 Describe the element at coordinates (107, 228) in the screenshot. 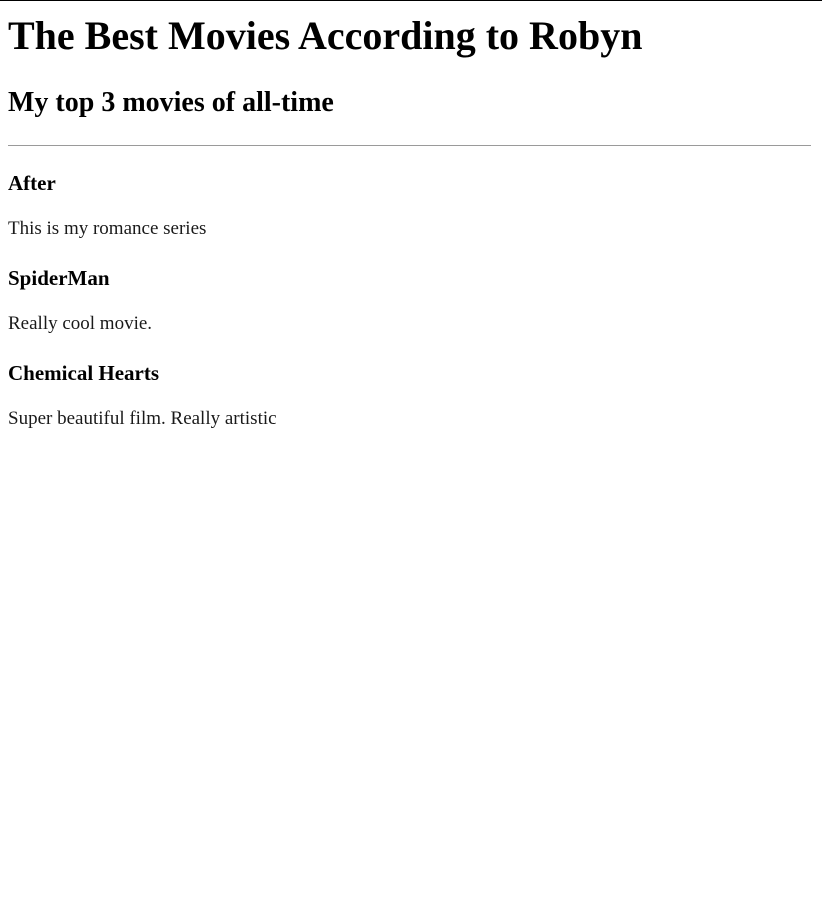

I see `movie-description: This is my romance series` at that location.